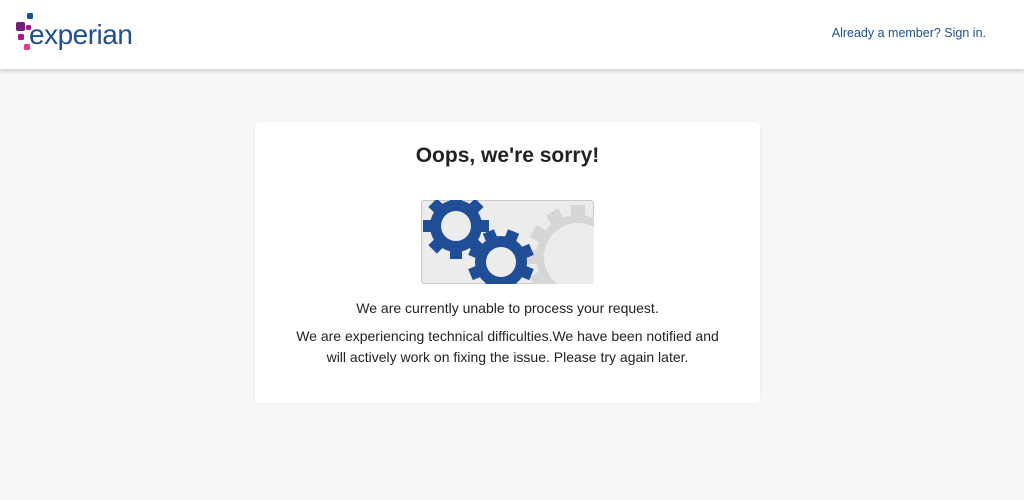 The height and width of the screenshot is (500, 1024). What do you see at coordinates (507, 242) in the screenshot?
I see `gears-icon` at bounding box center [507, 242].